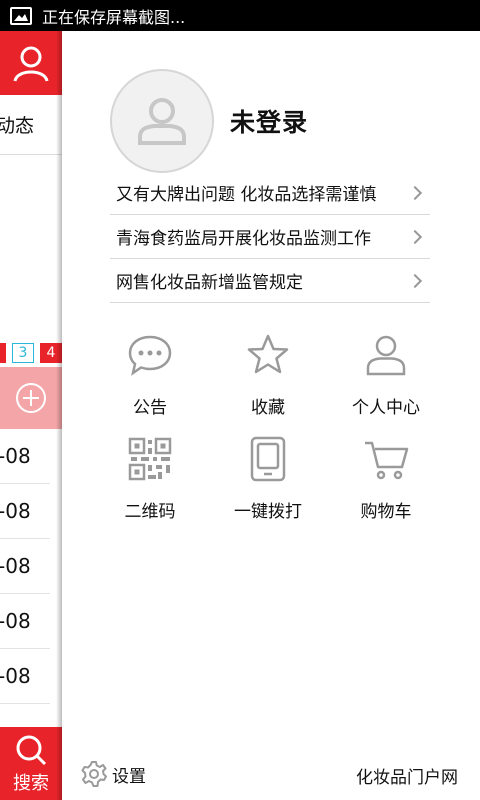  What do you see at coordinates (31, 750) in the screenshot?
I see `search-icon` at bounding box center [31, 750].